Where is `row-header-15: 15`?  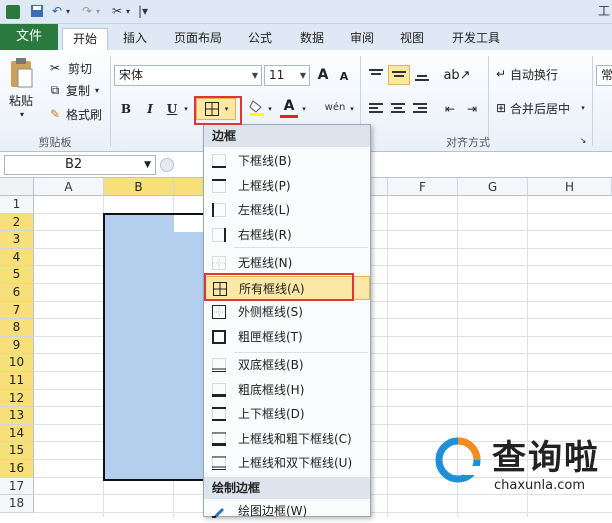
row-header-15: 15 is located at coordinates (17, 451).